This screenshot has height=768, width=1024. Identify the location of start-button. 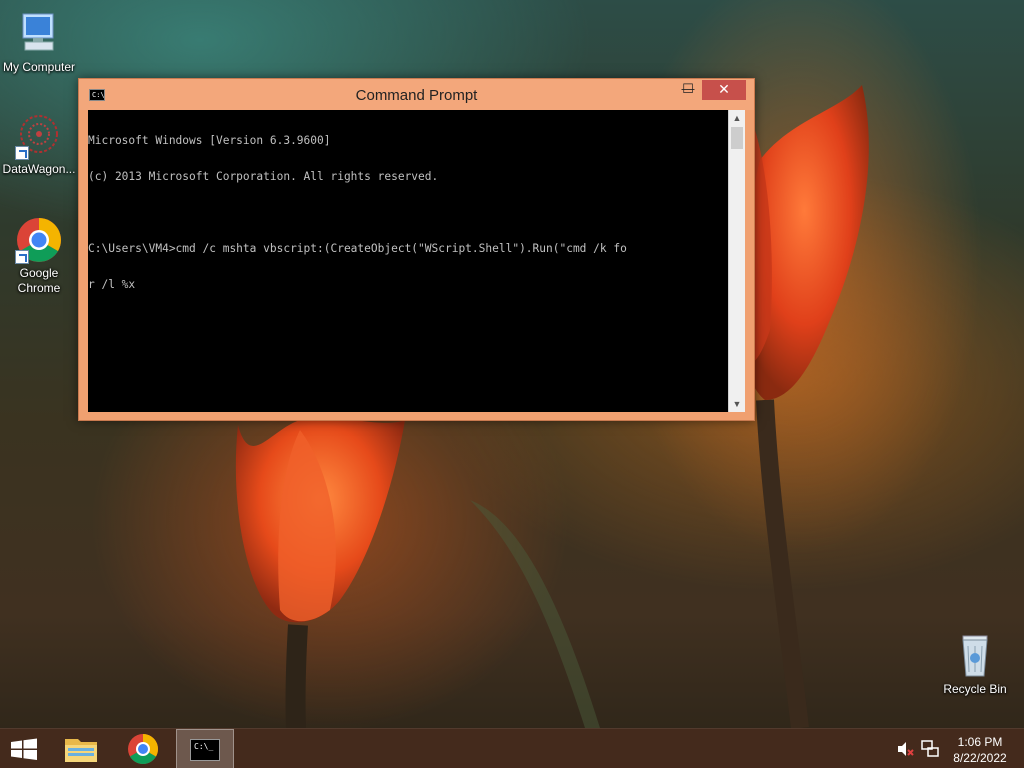
(24, 748).